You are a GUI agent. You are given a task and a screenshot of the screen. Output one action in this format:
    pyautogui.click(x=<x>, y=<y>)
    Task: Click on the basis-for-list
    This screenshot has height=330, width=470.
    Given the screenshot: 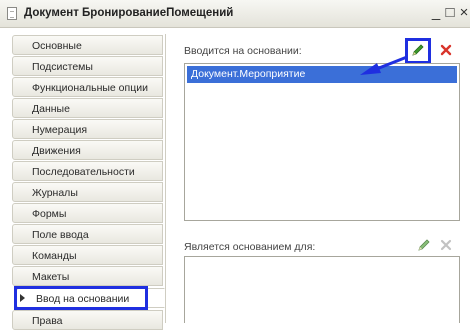 What is the action you would take?
    pyautogui.click(x=322, y=289)
    